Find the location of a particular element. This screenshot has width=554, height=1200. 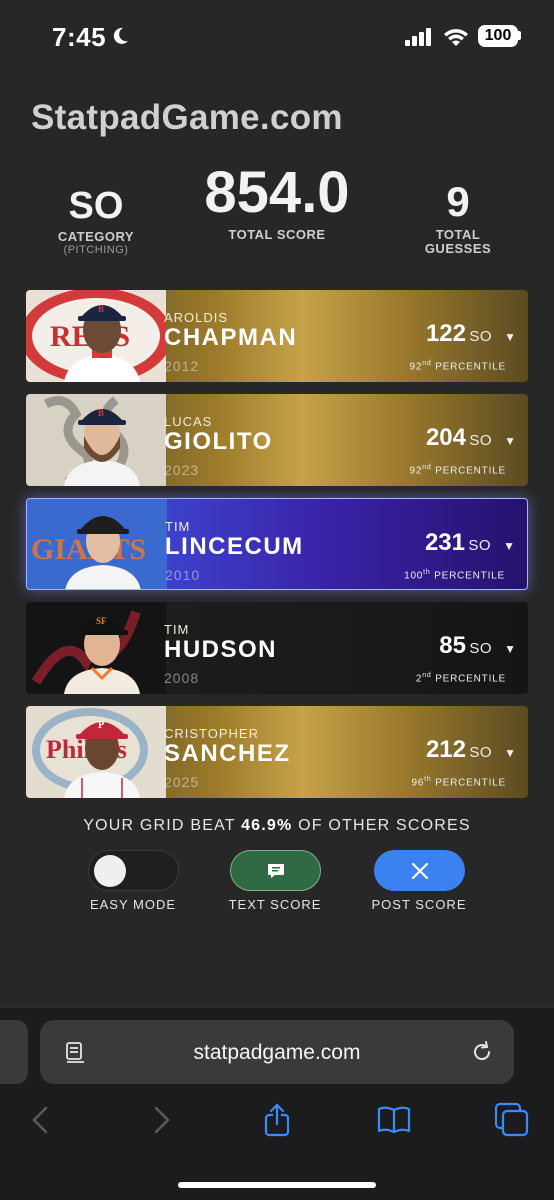

category-stat: SO CATEGORY (PITCHING) is located at coordinates (96, 221).